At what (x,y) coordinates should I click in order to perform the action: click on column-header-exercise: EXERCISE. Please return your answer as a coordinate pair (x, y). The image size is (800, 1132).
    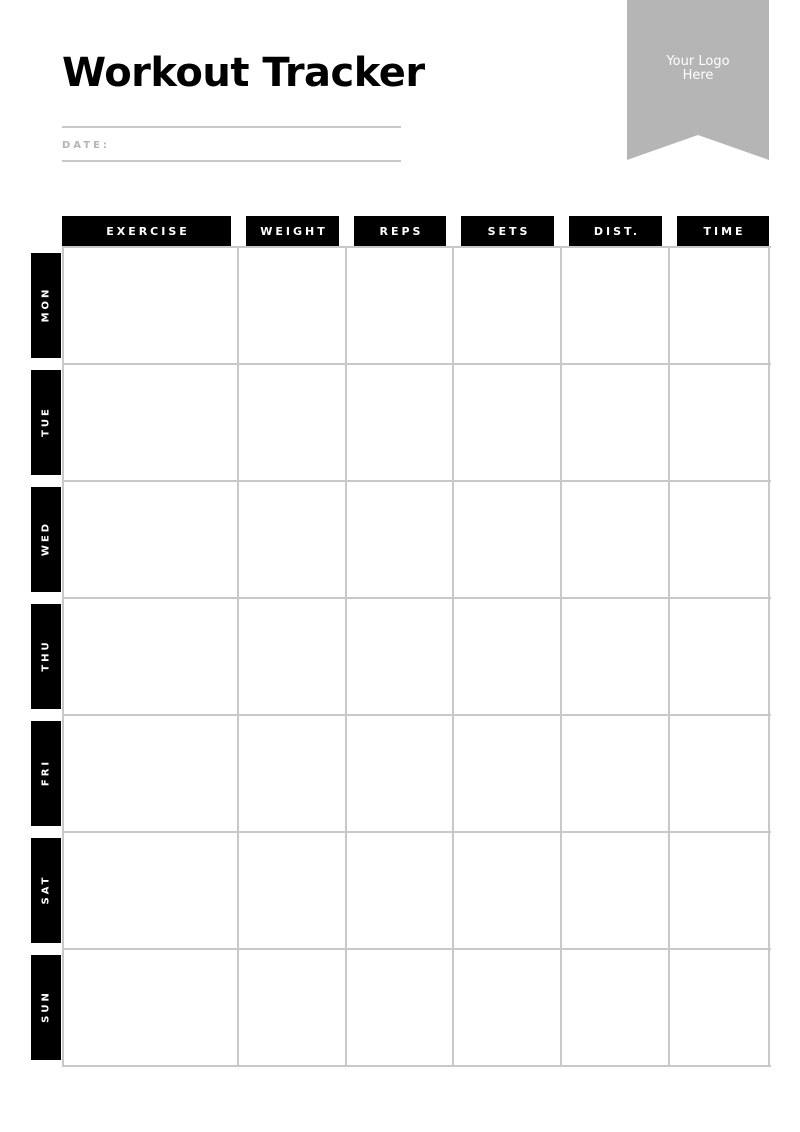
    Looking at the image, I should click on (146, 231).